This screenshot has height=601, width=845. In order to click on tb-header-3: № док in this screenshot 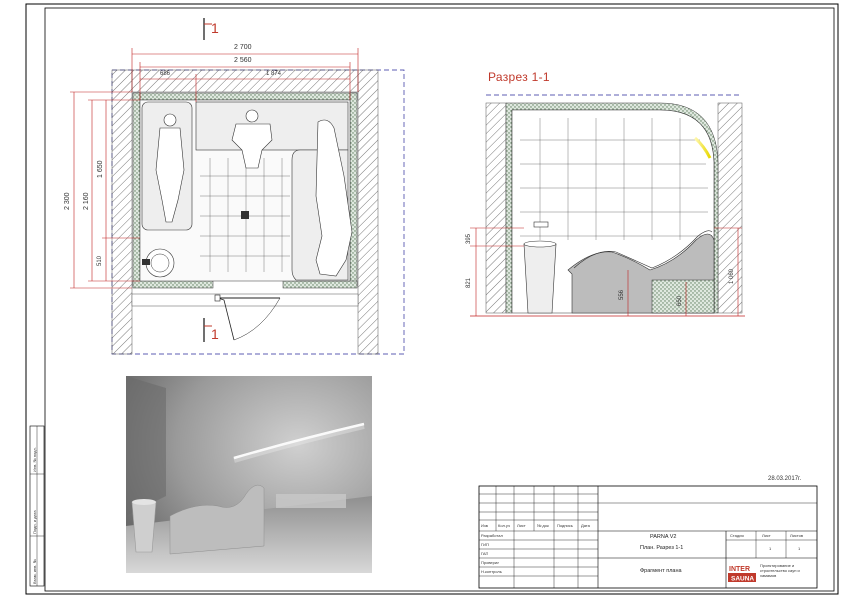, I will do `click(543, 525)`.